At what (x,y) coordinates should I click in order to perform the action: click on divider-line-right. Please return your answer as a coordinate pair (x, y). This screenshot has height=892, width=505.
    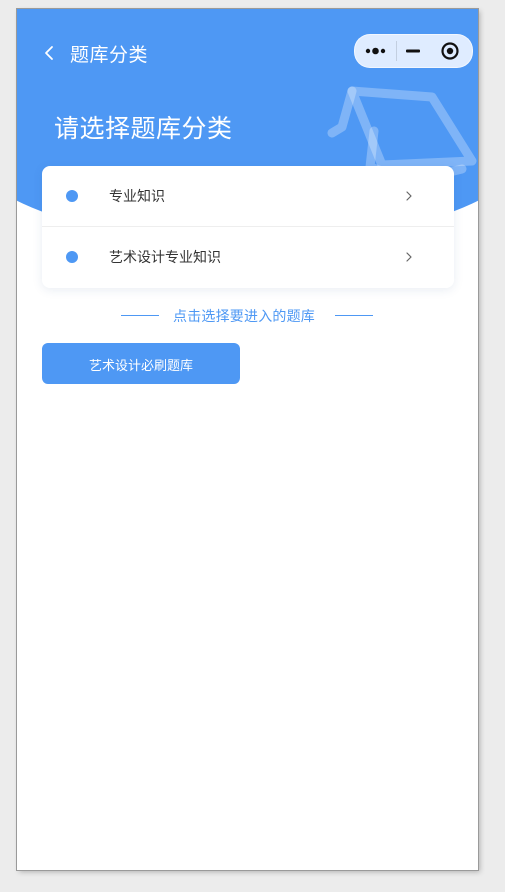
    Looking at the image, I should click on (354, 315).